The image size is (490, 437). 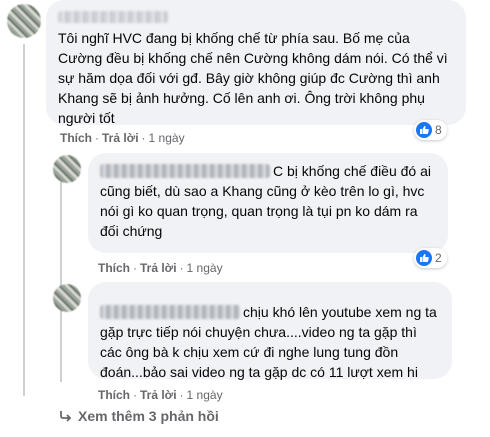 I want to click on view-more-replies-button: Xem thêm 3 phản hồi, so click(x=138, y=416).